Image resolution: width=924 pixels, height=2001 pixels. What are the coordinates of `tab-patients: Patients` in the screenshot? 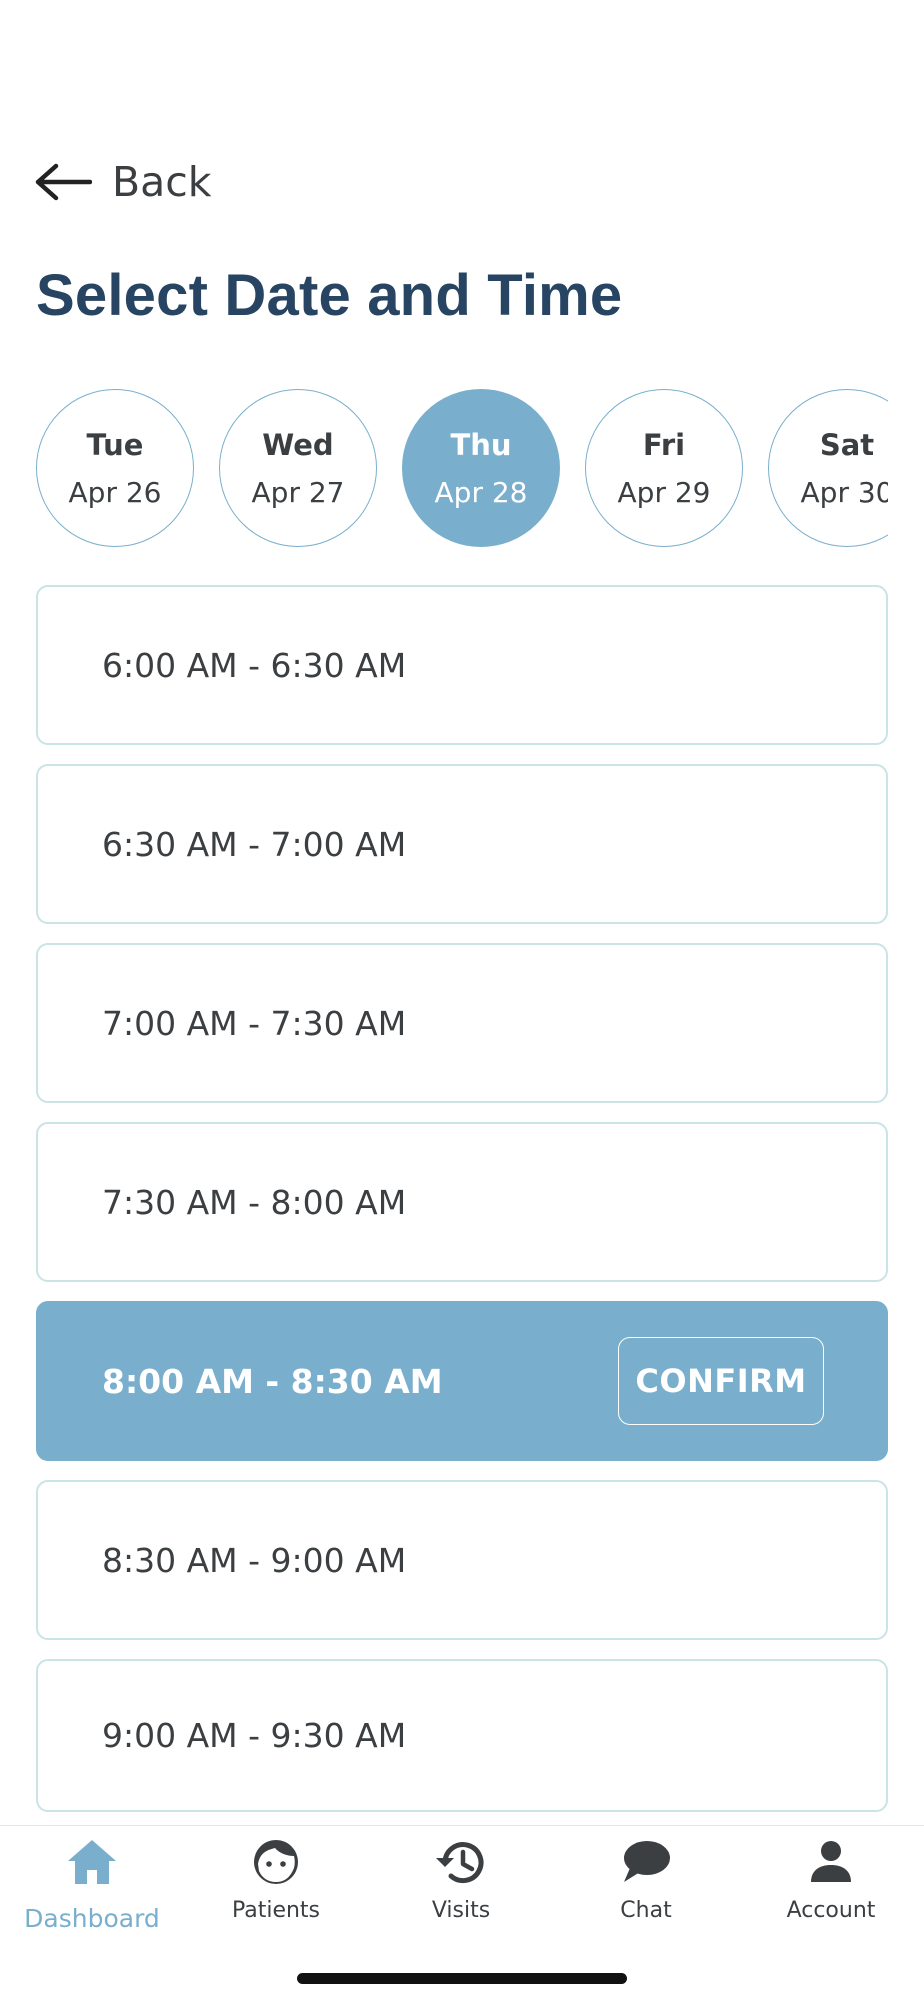 It's located at (276, 1886).